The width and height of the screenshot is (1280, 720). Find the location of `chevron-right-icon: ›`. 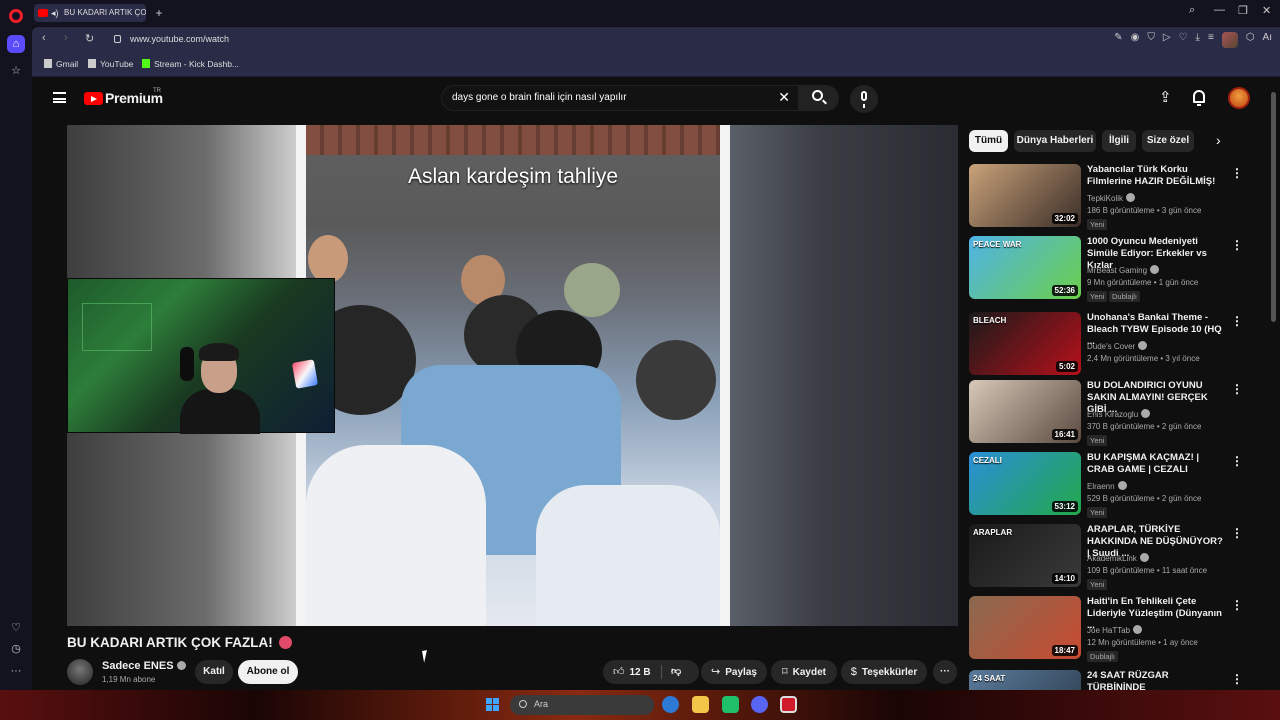

chevron-right-icon: › is located at coordinates (1218, 140).